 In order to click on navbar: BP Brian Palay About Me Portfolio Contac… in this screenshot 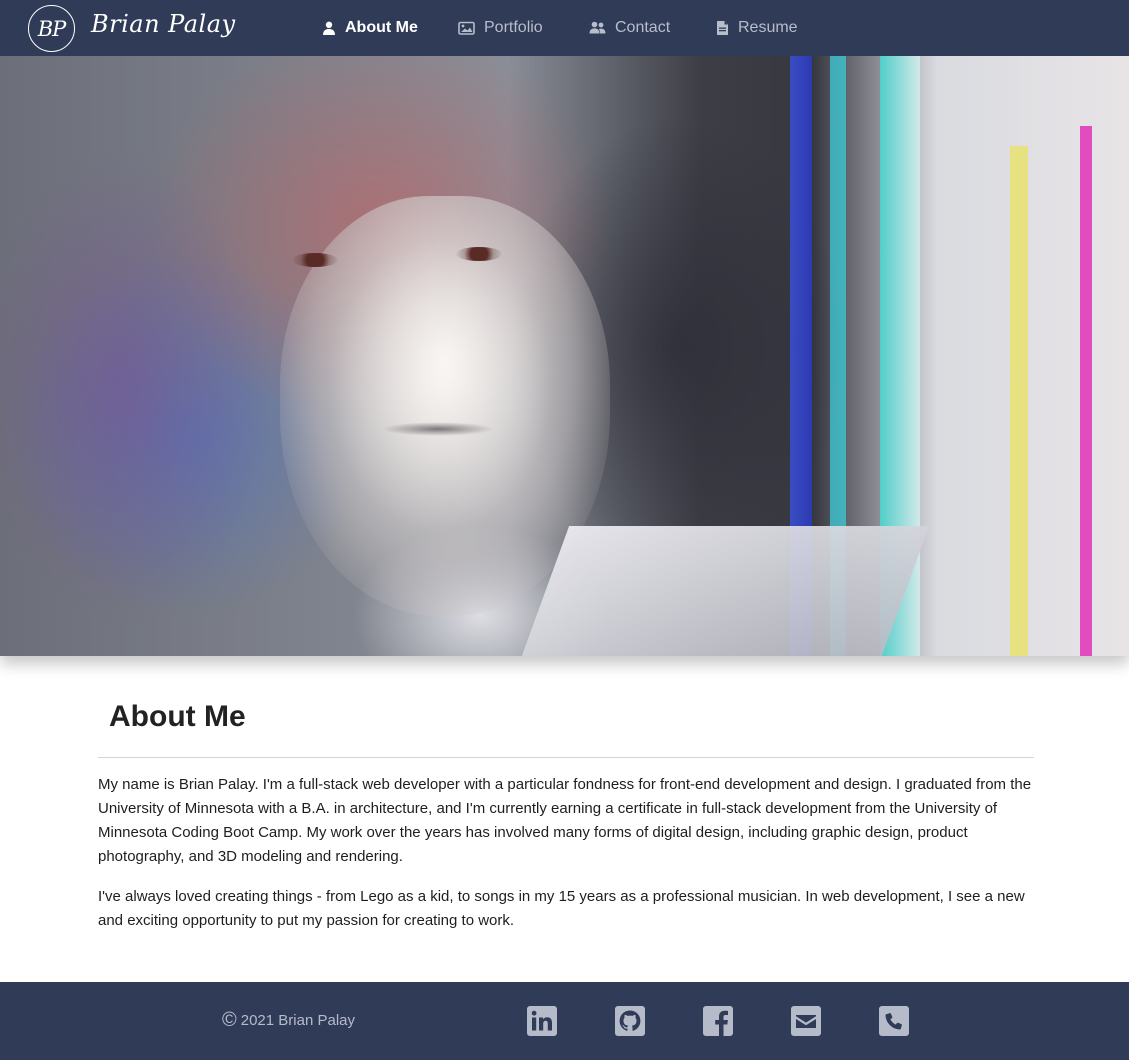, I will do `click(564, 28)`.